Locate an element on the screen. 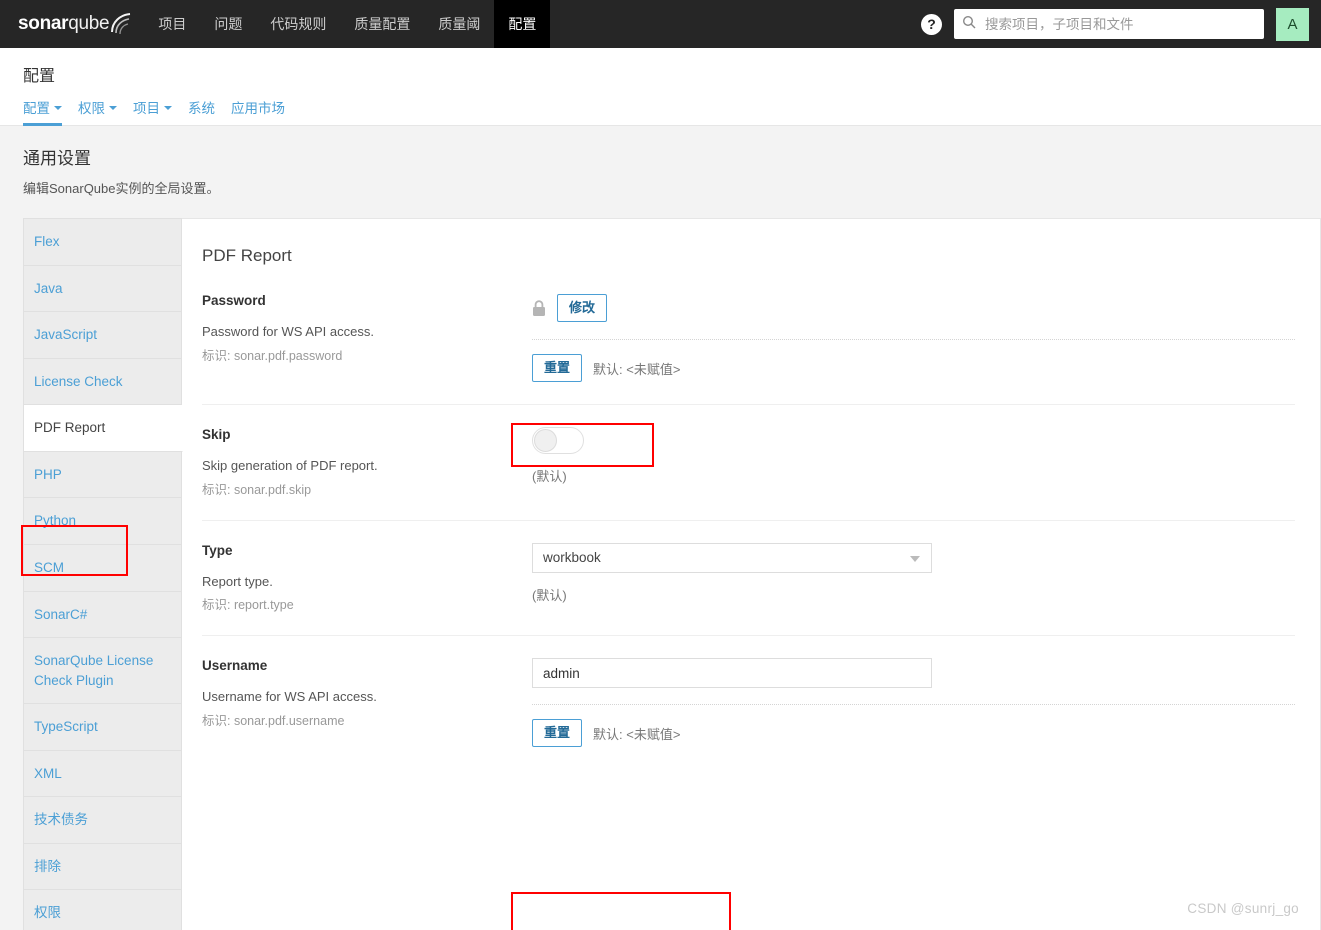 Image resolution: width=1321 pixels, height=930 pixels. sidebar-item-label: Java is located at coordinates (48, 288).